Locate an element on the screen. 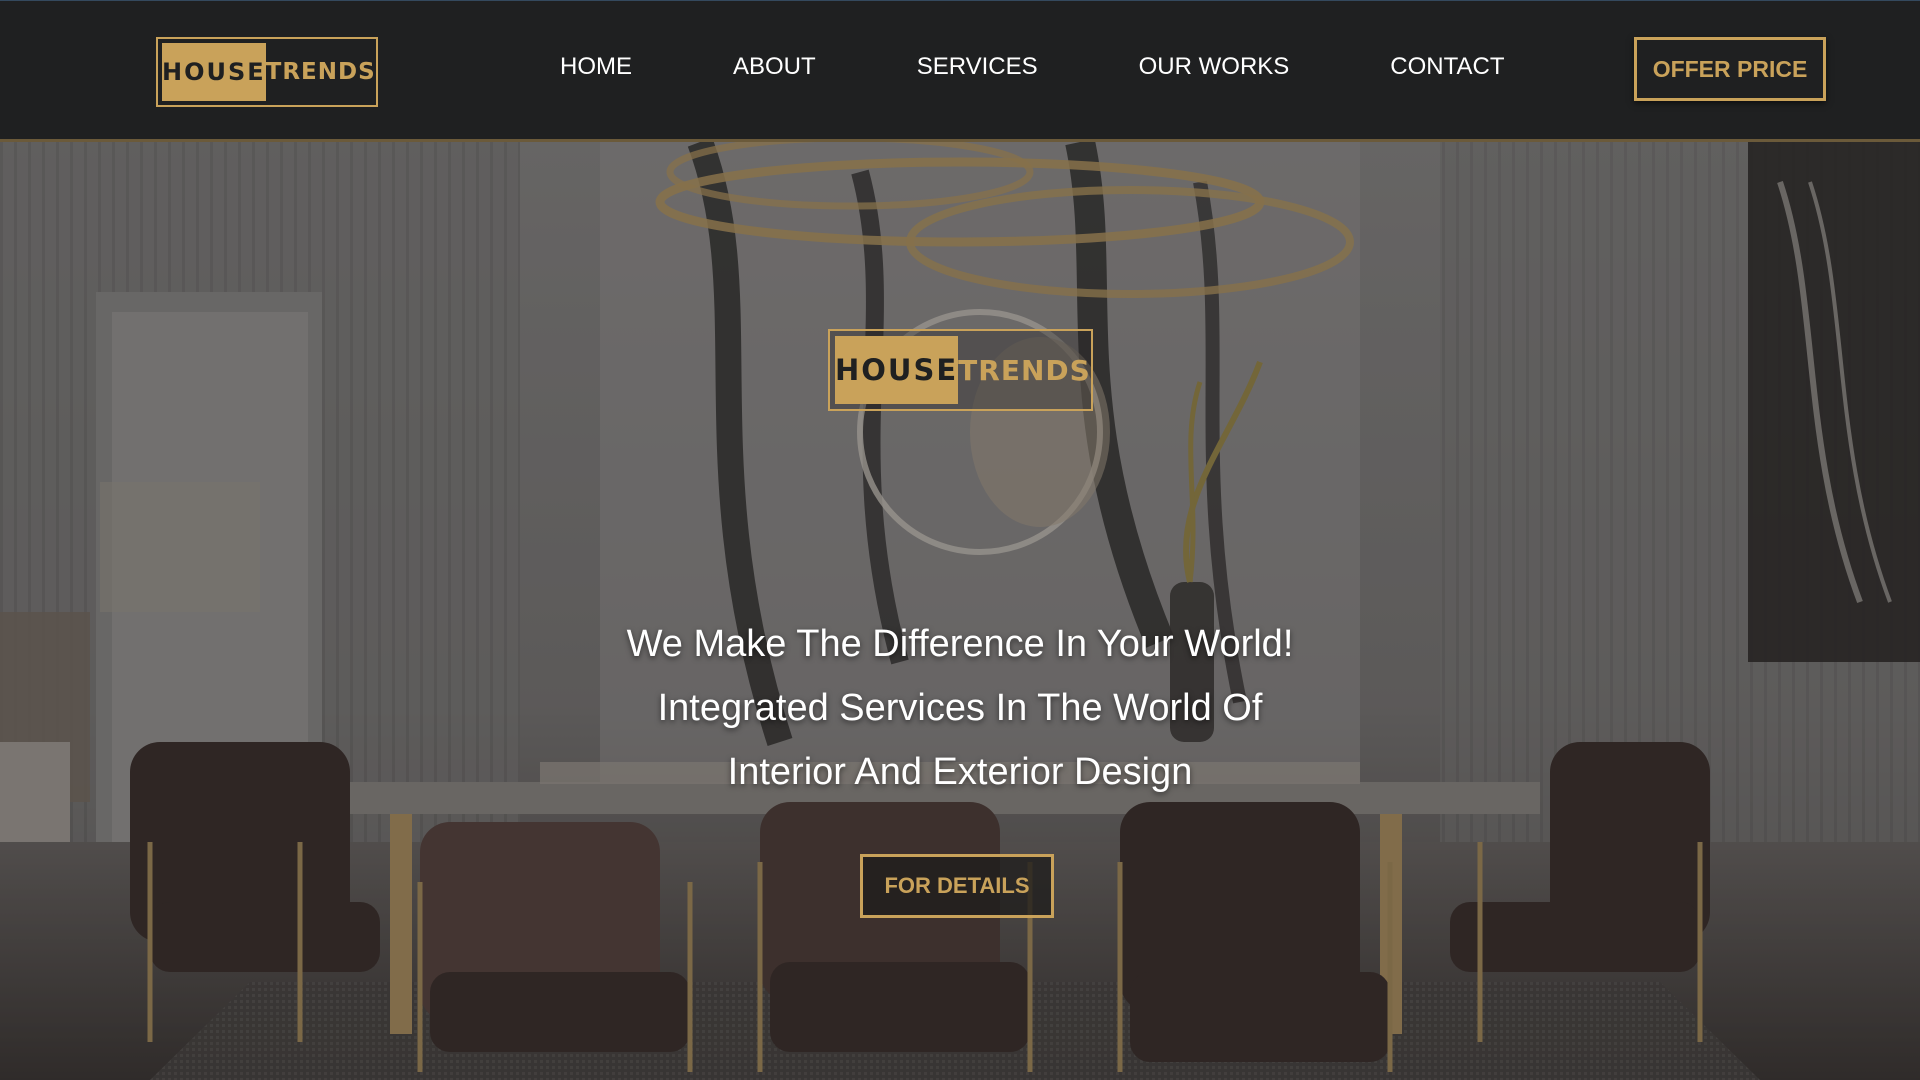 The height and width of the screenshot is (1080, 1920). offer-price-button: OFFER PRICE is located at coordinates (1730, 69).